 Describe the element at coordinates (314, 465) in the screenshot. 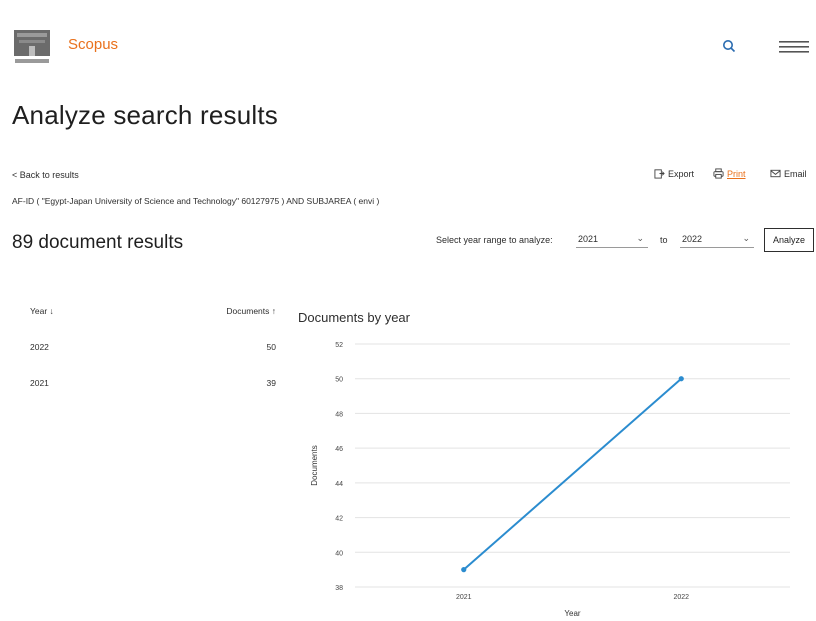

I see `y-axis-label: Documents` at that location.